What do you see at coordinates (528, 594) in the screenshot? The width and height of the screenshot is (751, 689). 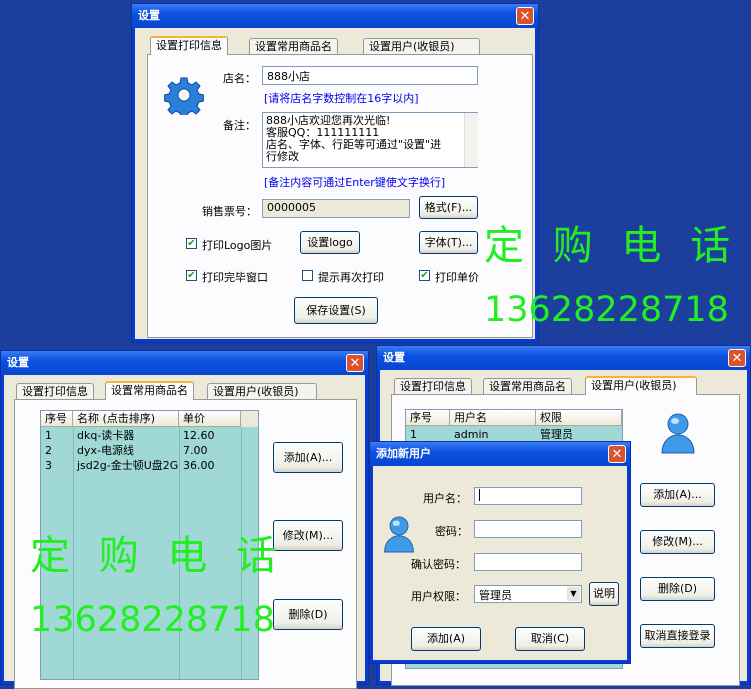 I see `role-select: 管理员 ▼` at bounding box center [528, 594].